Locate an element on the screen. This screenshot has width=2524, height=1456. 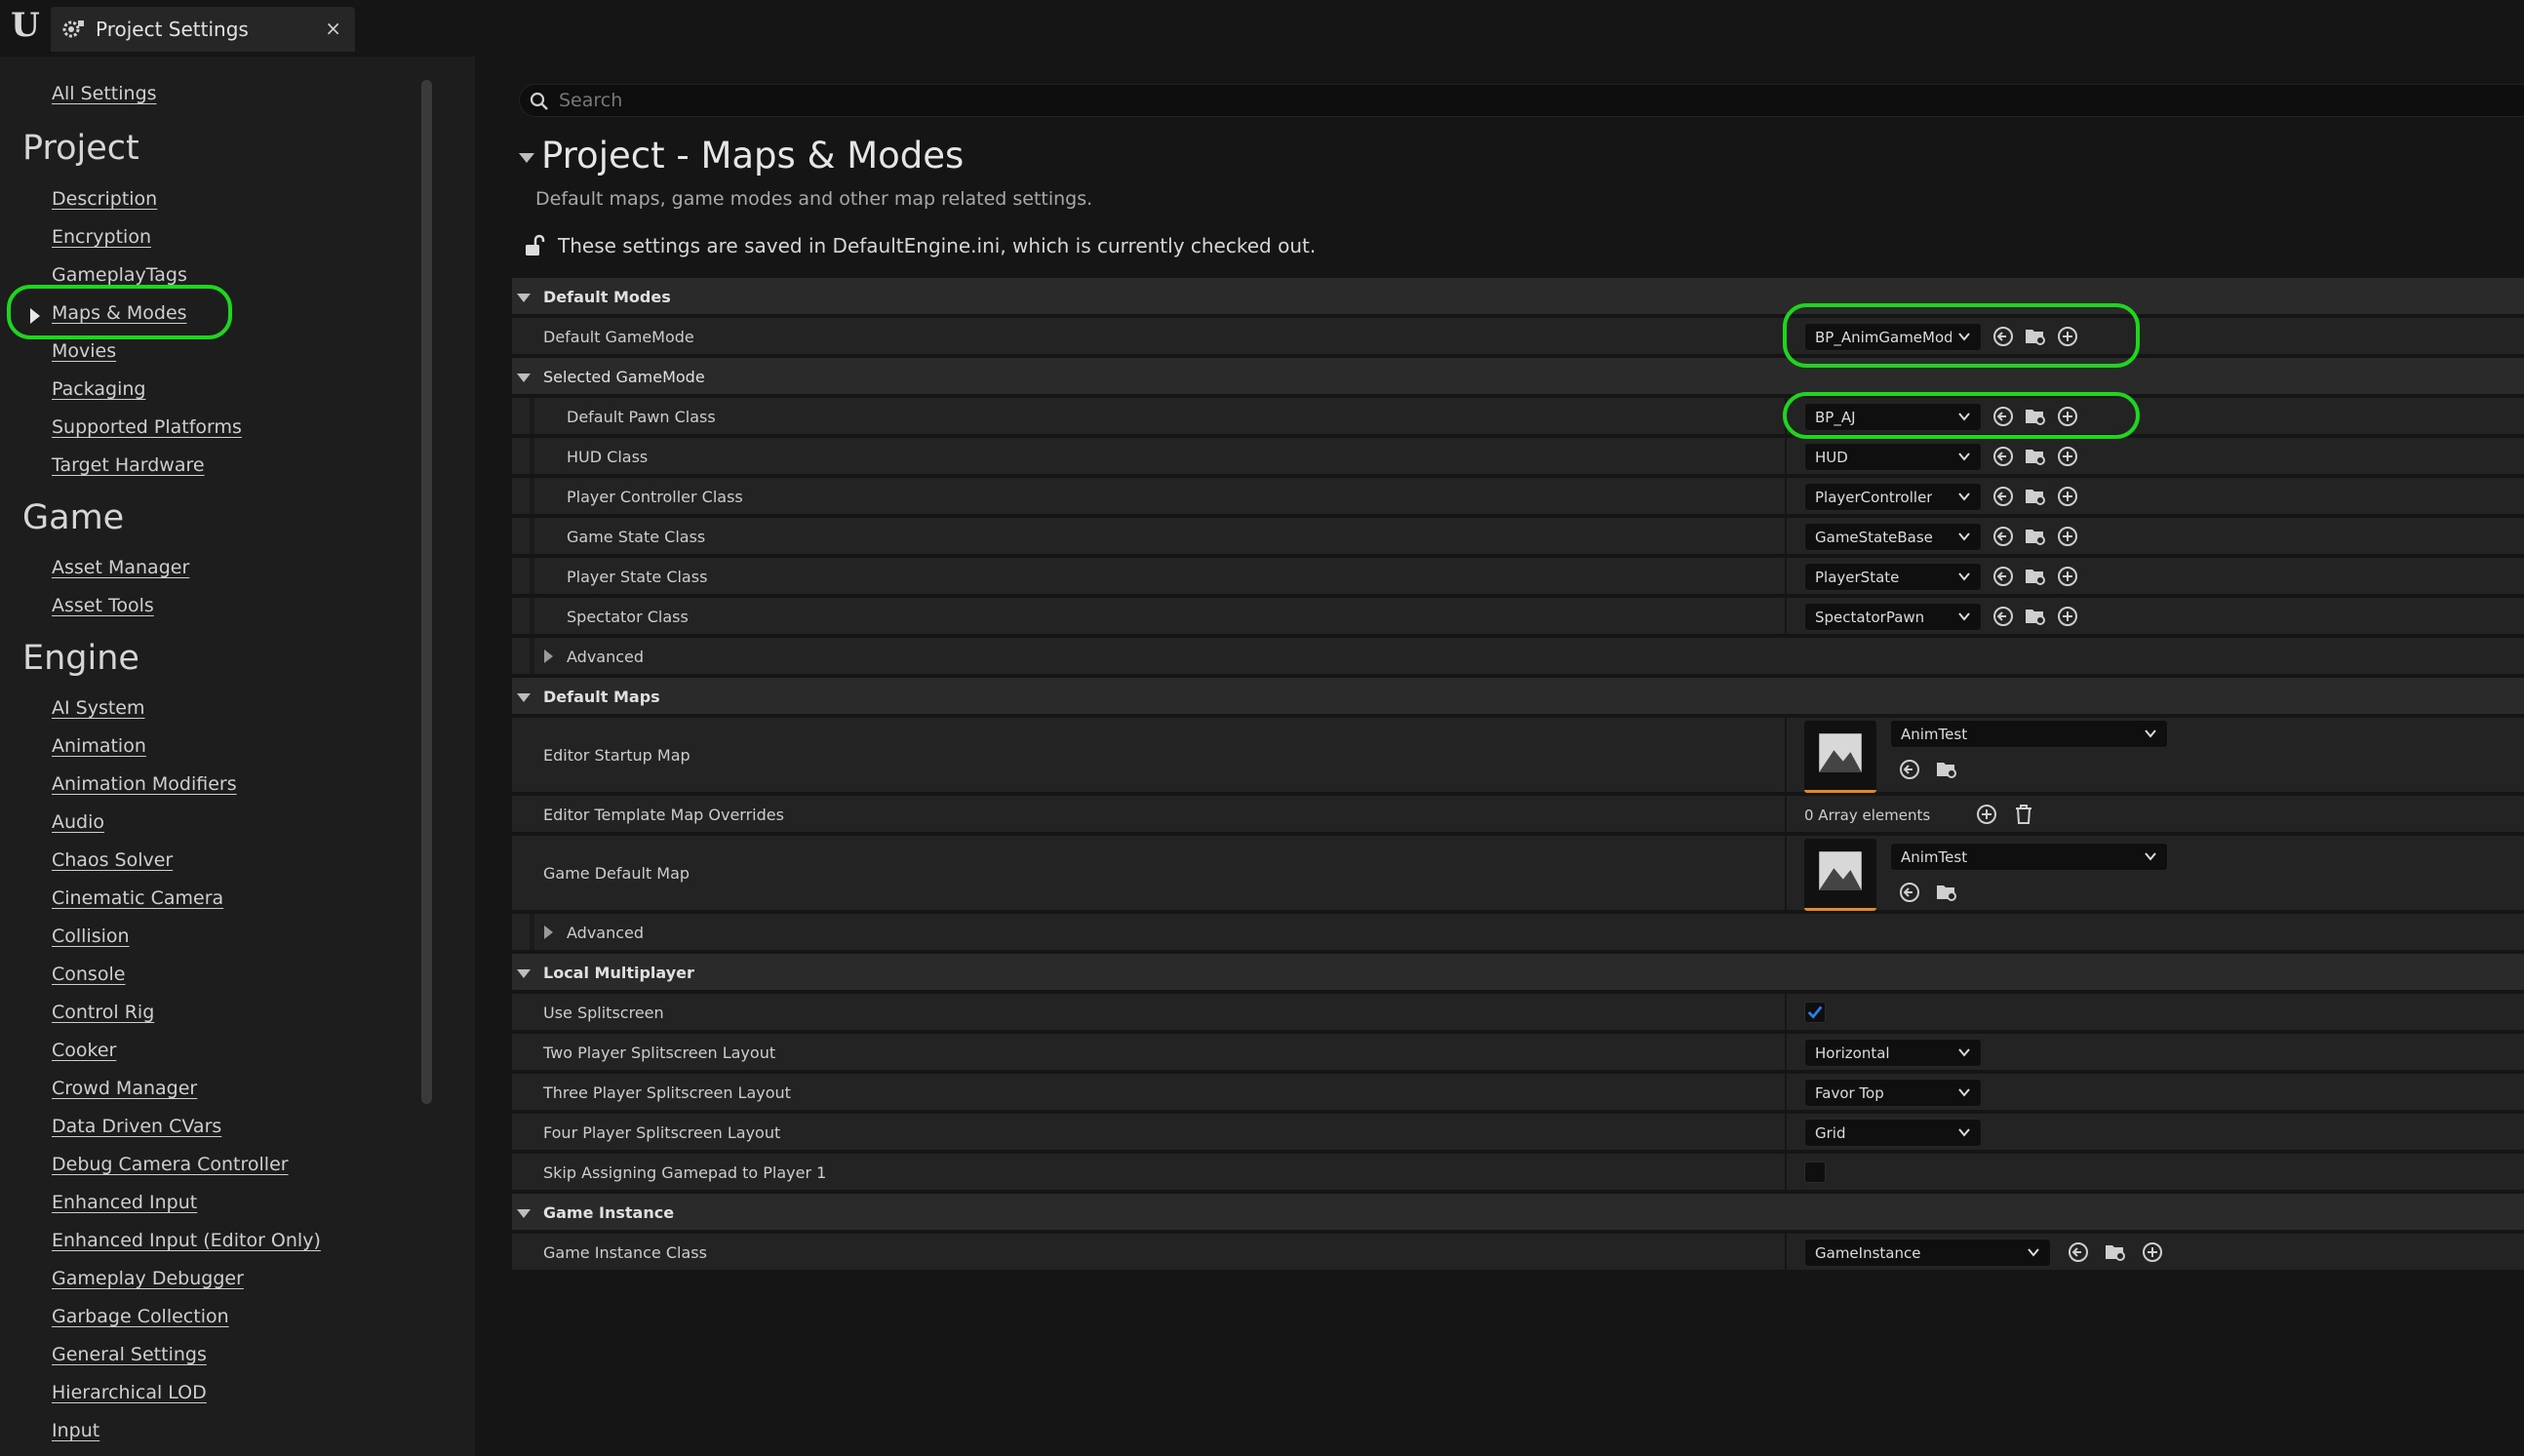
nav-item-gameplay-debugger: Gameplay Debugger is located at coordinates (148, 1278).